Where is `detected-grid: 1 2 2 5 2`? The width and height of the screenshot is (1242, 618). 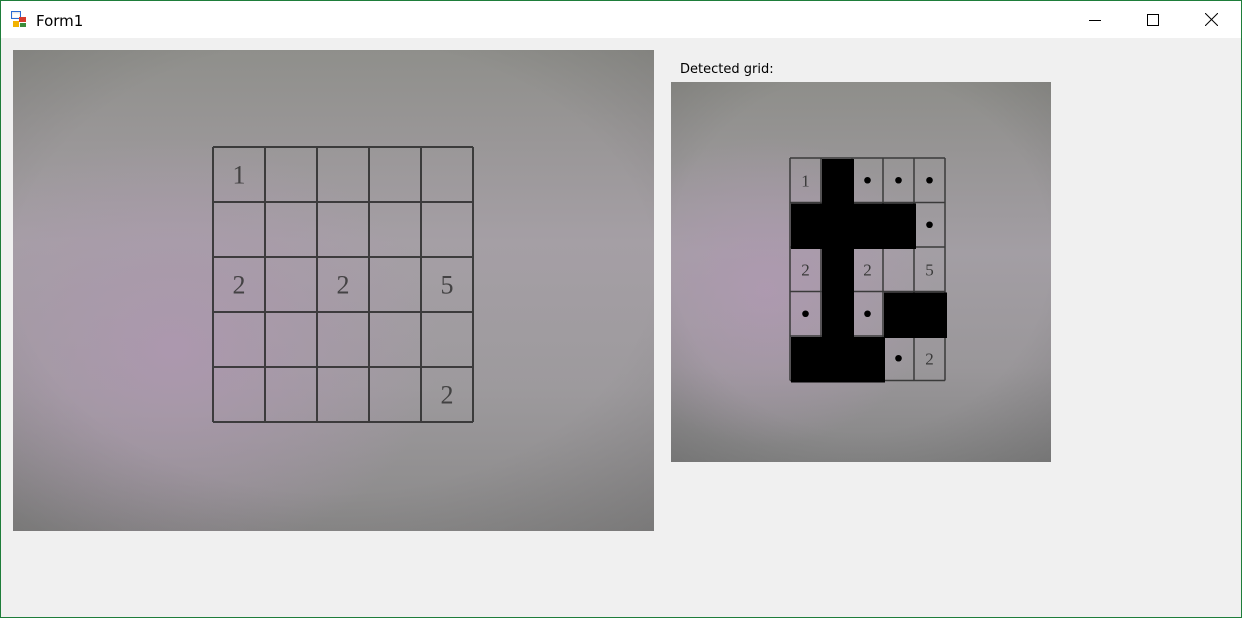 detected-grid: 1 2 2 5 2 is located at coordinates (868, 270).